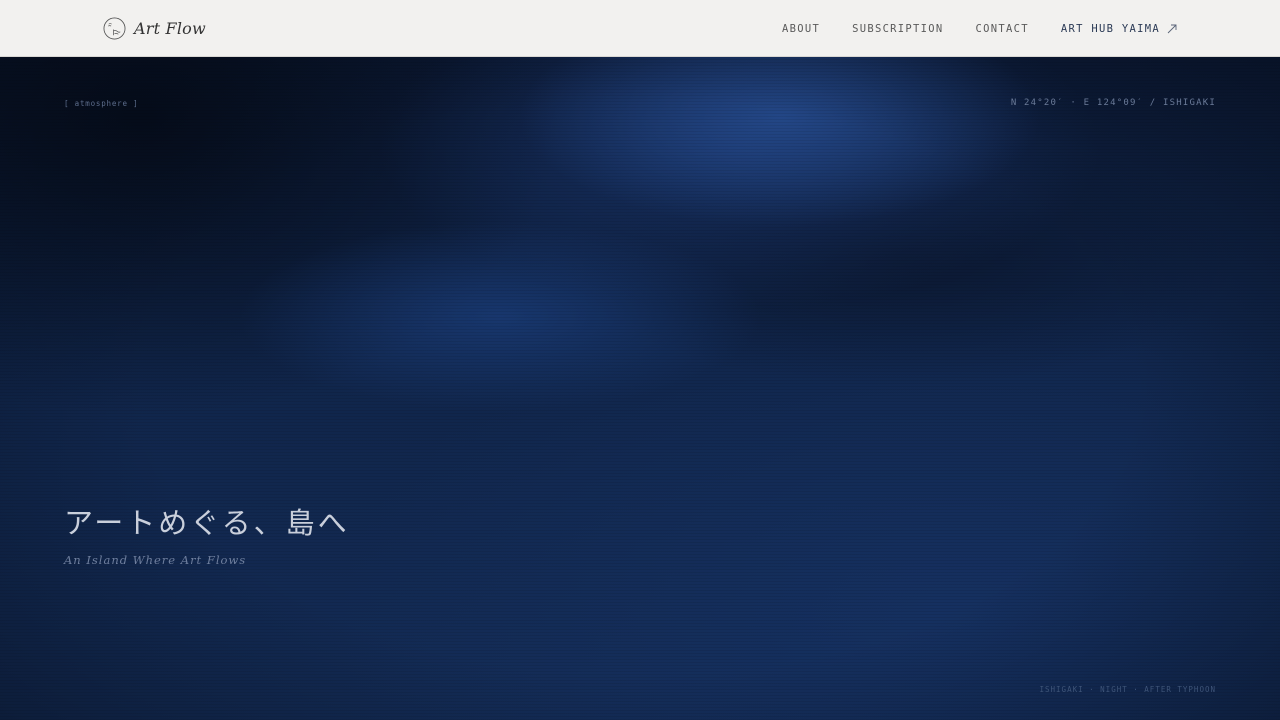 This screenshot has height=720, width=1280. Describe the element at coordinates (1127, 689) in the screenshot. I see `scene-caption: ISHIGAKI · NIGHT · AFTER TYPHOON` at that location.